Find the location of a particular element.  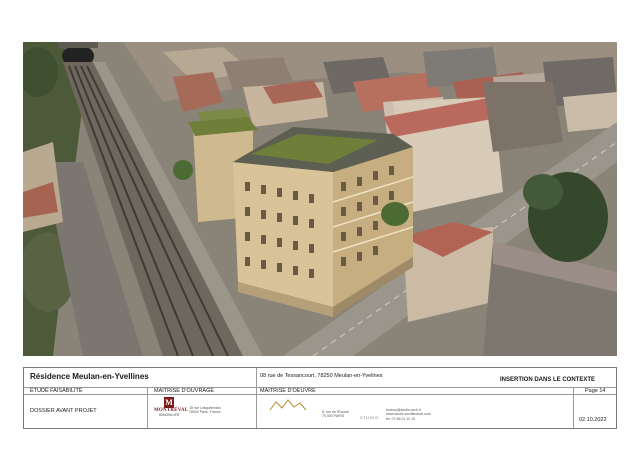

owner-logo-subtext: IMMOBILIER is located at coordinates (169, 415).